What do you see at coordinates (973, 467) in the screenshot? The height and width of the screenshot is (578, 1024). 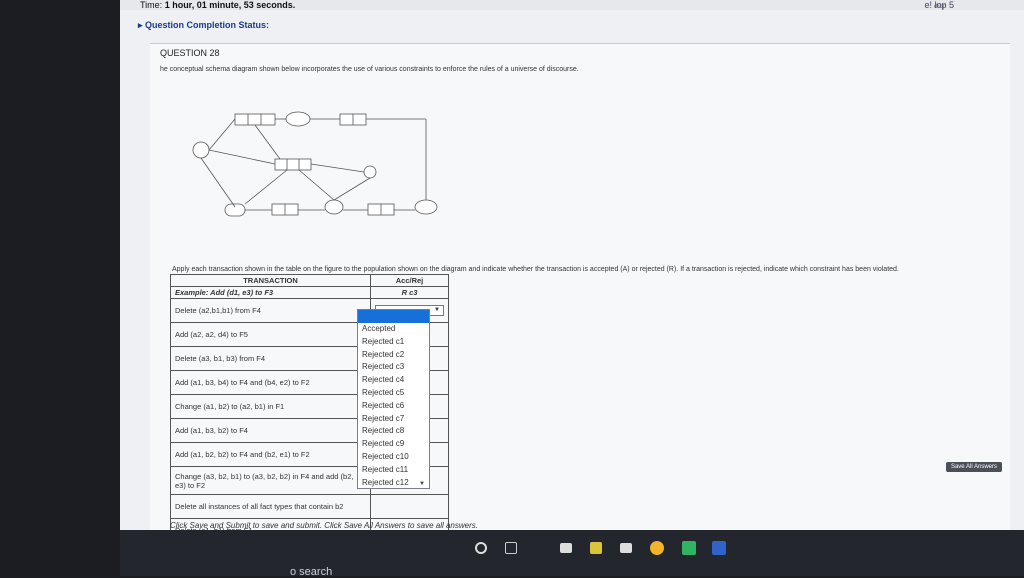 I see `save-all-answers-button: Save All Answers` at bounding box center [973, 467].